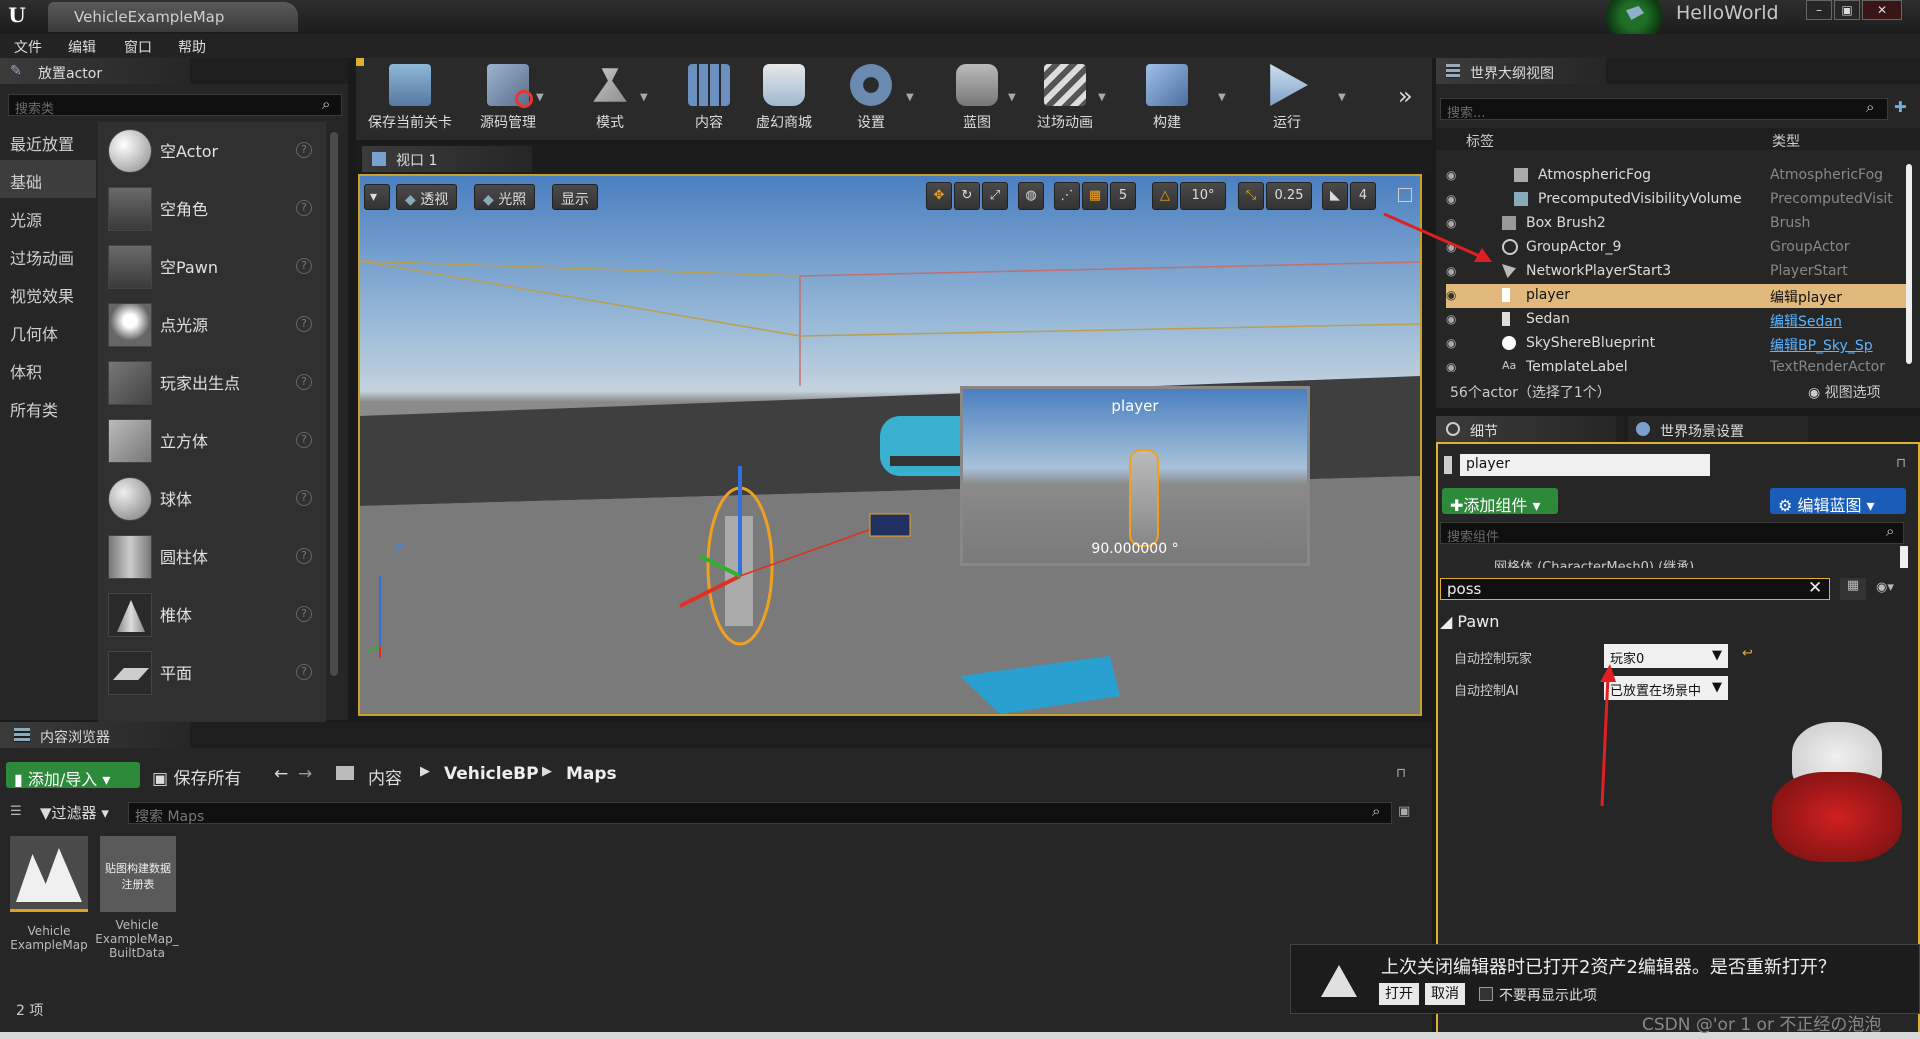  I want to click on component-scrollbar, so click(1904, 557).